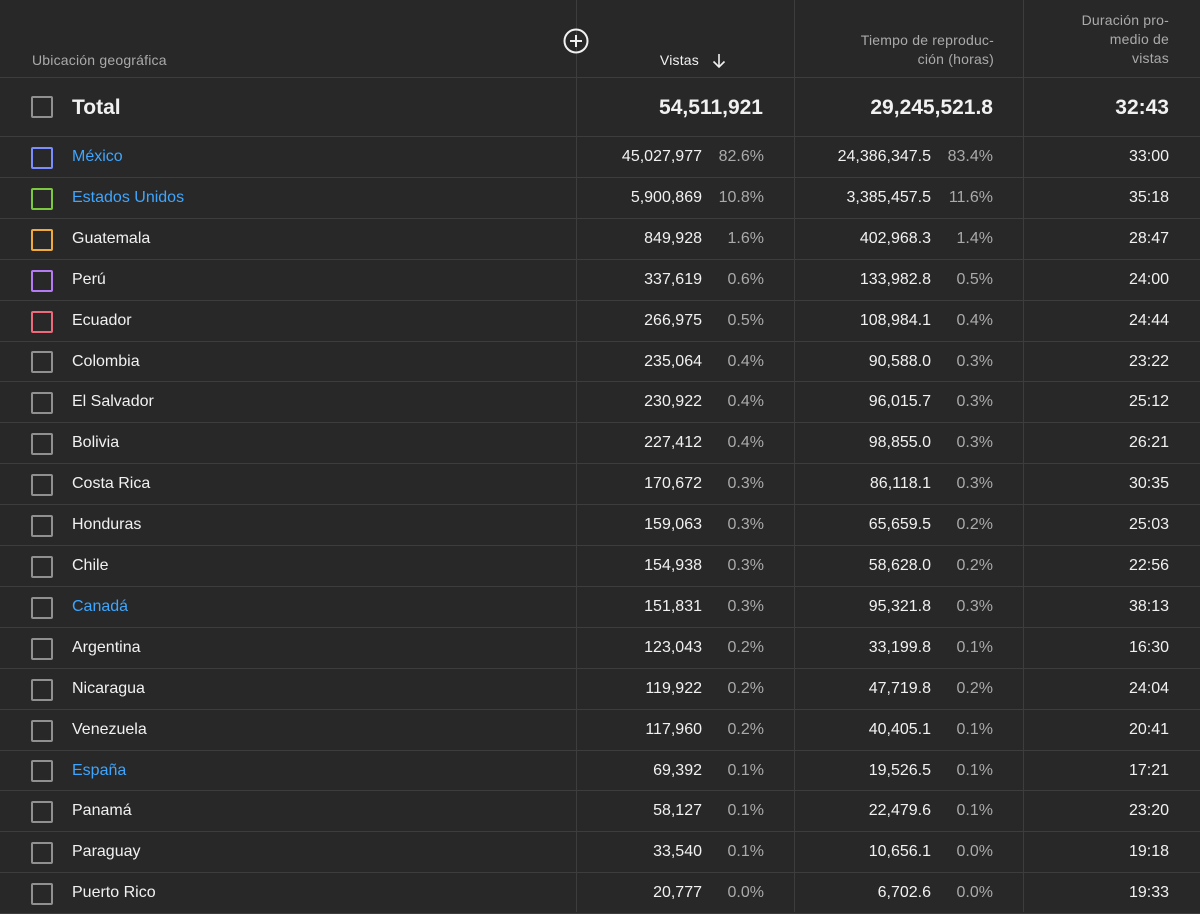 The height and width of the screenshot is (914, 1200). I want to click on views-percent: 82.6%, so click(741, 156).